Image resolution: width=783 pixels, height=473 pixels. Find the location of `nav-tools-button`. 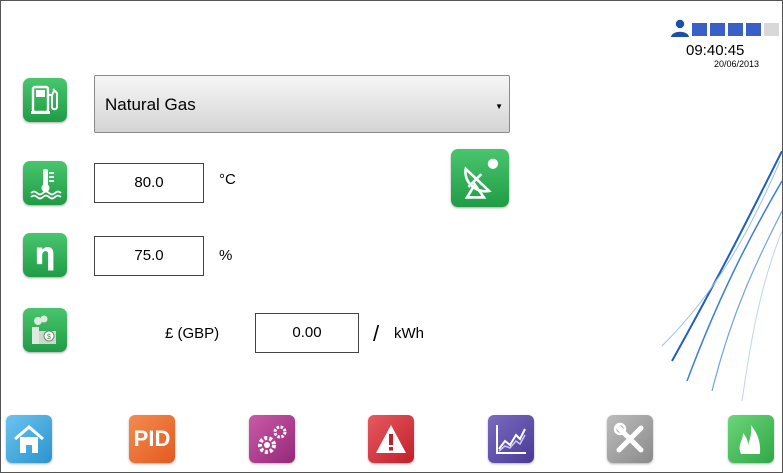

nav-tools-button is located at coordinates (630, 439).